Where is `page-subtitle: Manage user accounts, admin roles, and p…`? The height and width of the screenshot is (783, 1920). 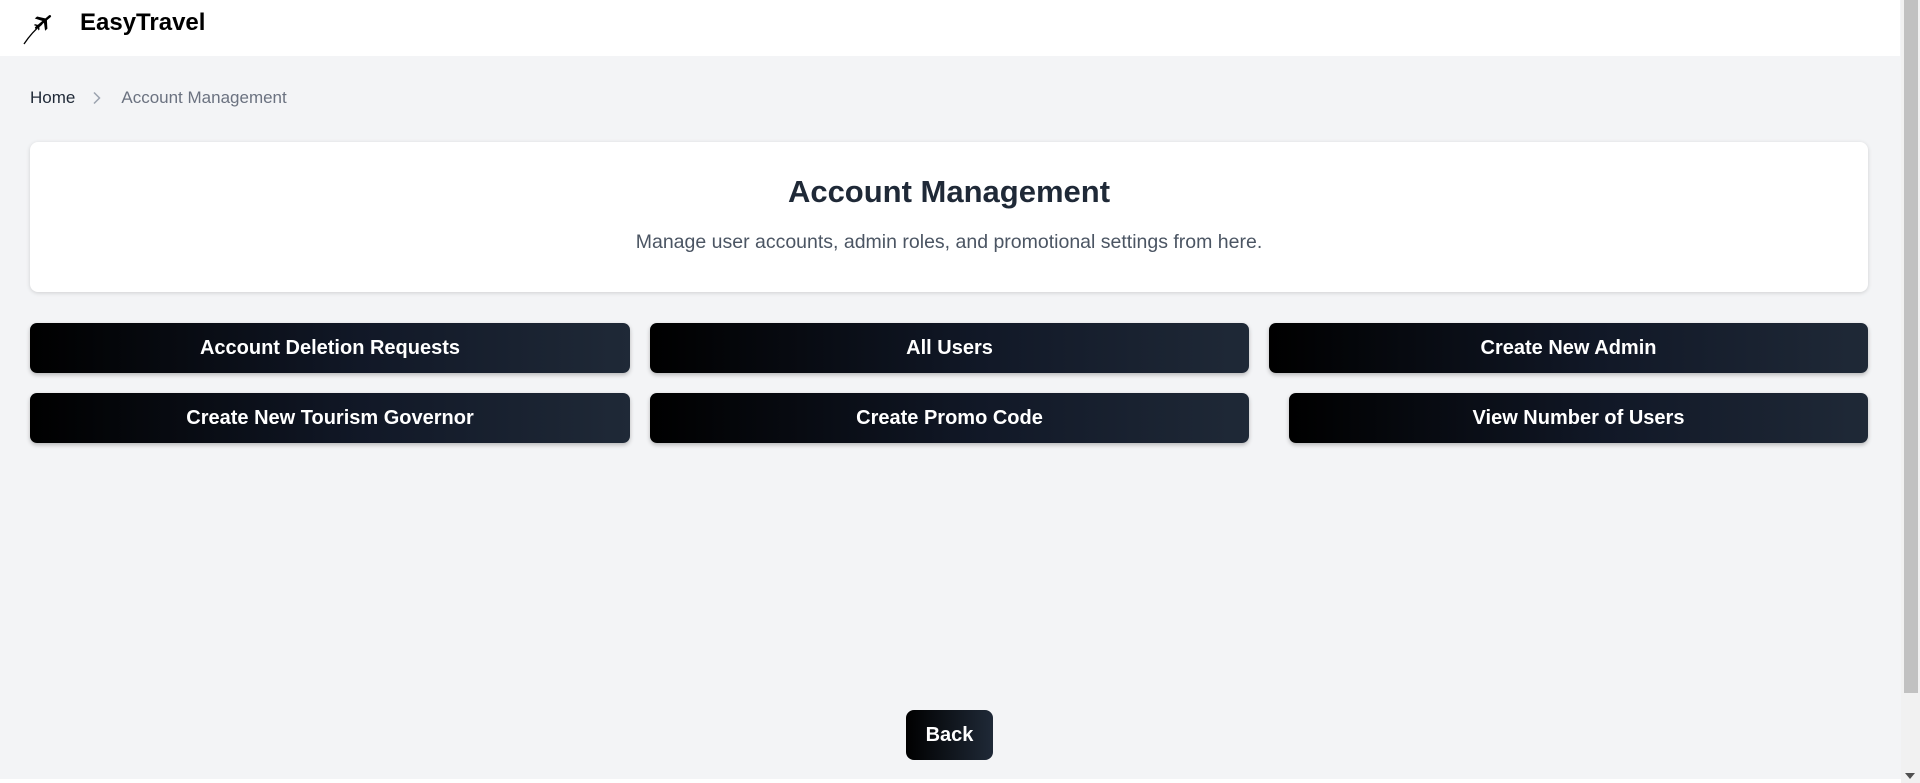 page-subtitle: Manage user accounts, admin roles, and p… is located at coordinates (949, 242).